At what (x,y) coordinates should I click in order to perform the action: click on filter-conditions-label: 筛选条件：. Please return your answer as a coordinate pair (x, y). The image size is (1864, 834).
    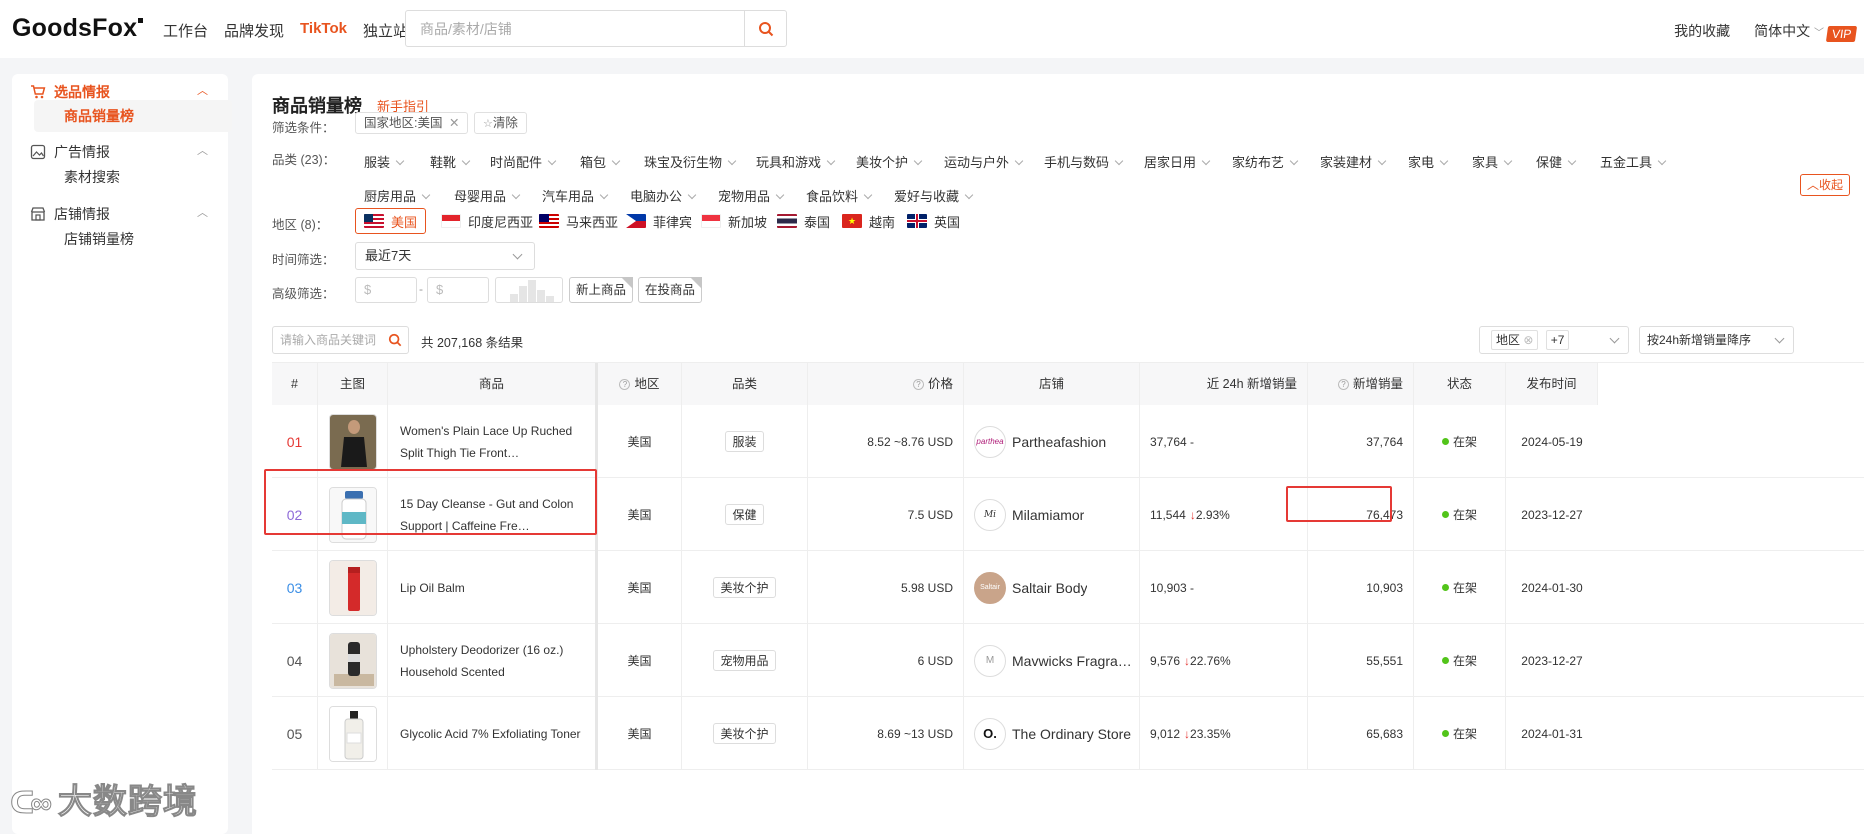
    Looking at the image, I should click on (303, 128).